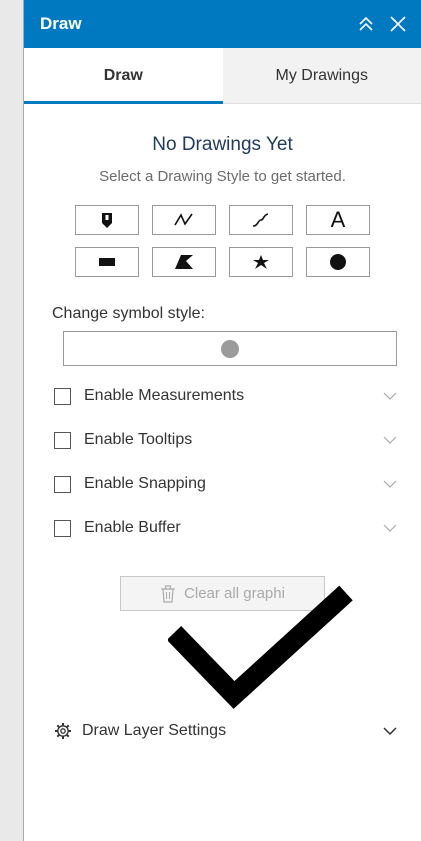 This screenshot has width=421, height=841. Describe the element at coordinates (138, 439) in the screenshot. I see `option-label: Enable Tooltips` at that location.